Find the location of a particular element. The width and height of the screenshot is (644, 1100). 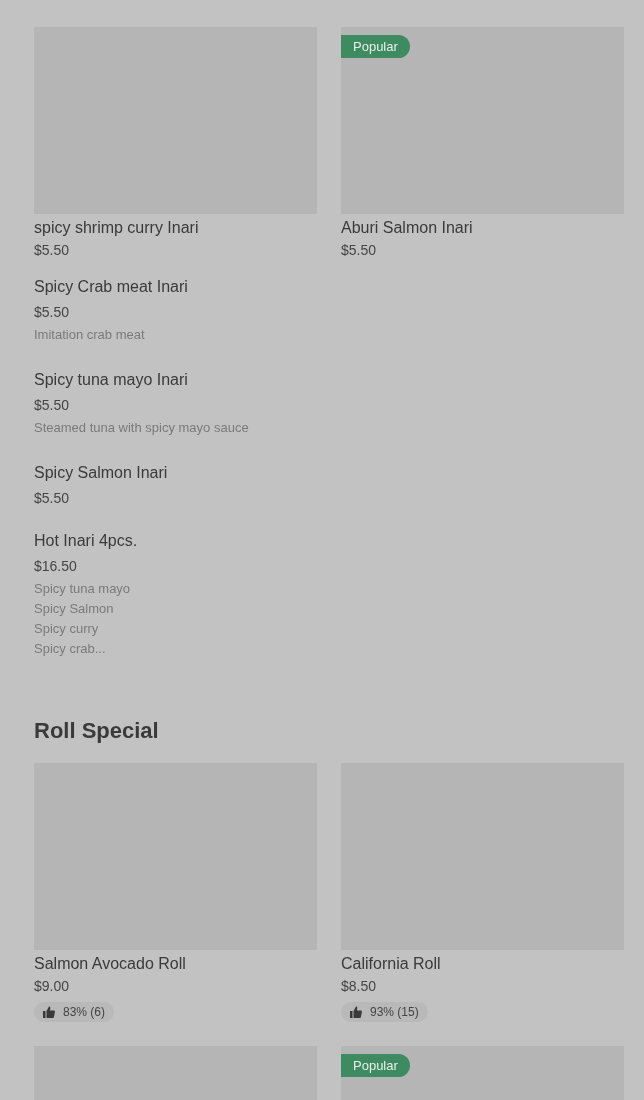

item-name: Spicy Crab meat Inari is located at coordinates (329, 287).